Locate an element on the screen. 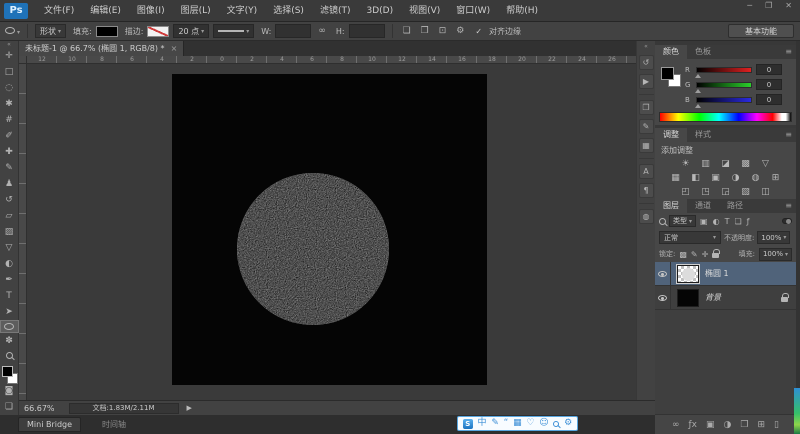 The width and height of the screenshot is (800, 434). toolbar-collapse-icon: « is located at coordinates (9, 44).